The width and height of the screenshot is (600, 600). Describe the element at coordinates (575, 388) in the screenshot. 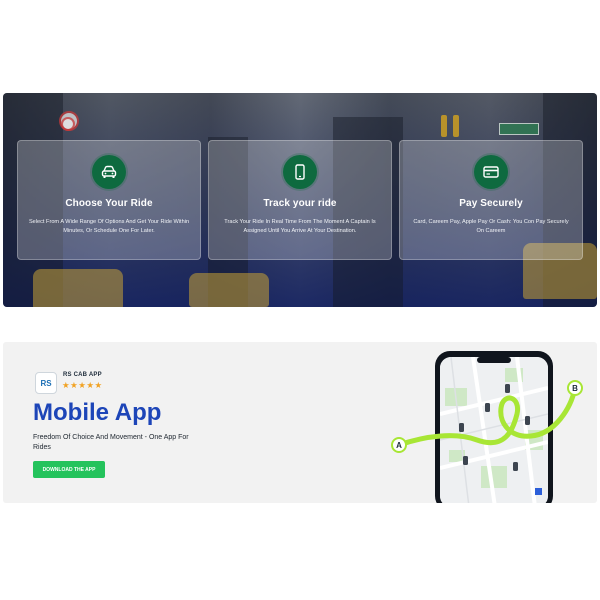

I see `map-point-b-label: B` at that location.